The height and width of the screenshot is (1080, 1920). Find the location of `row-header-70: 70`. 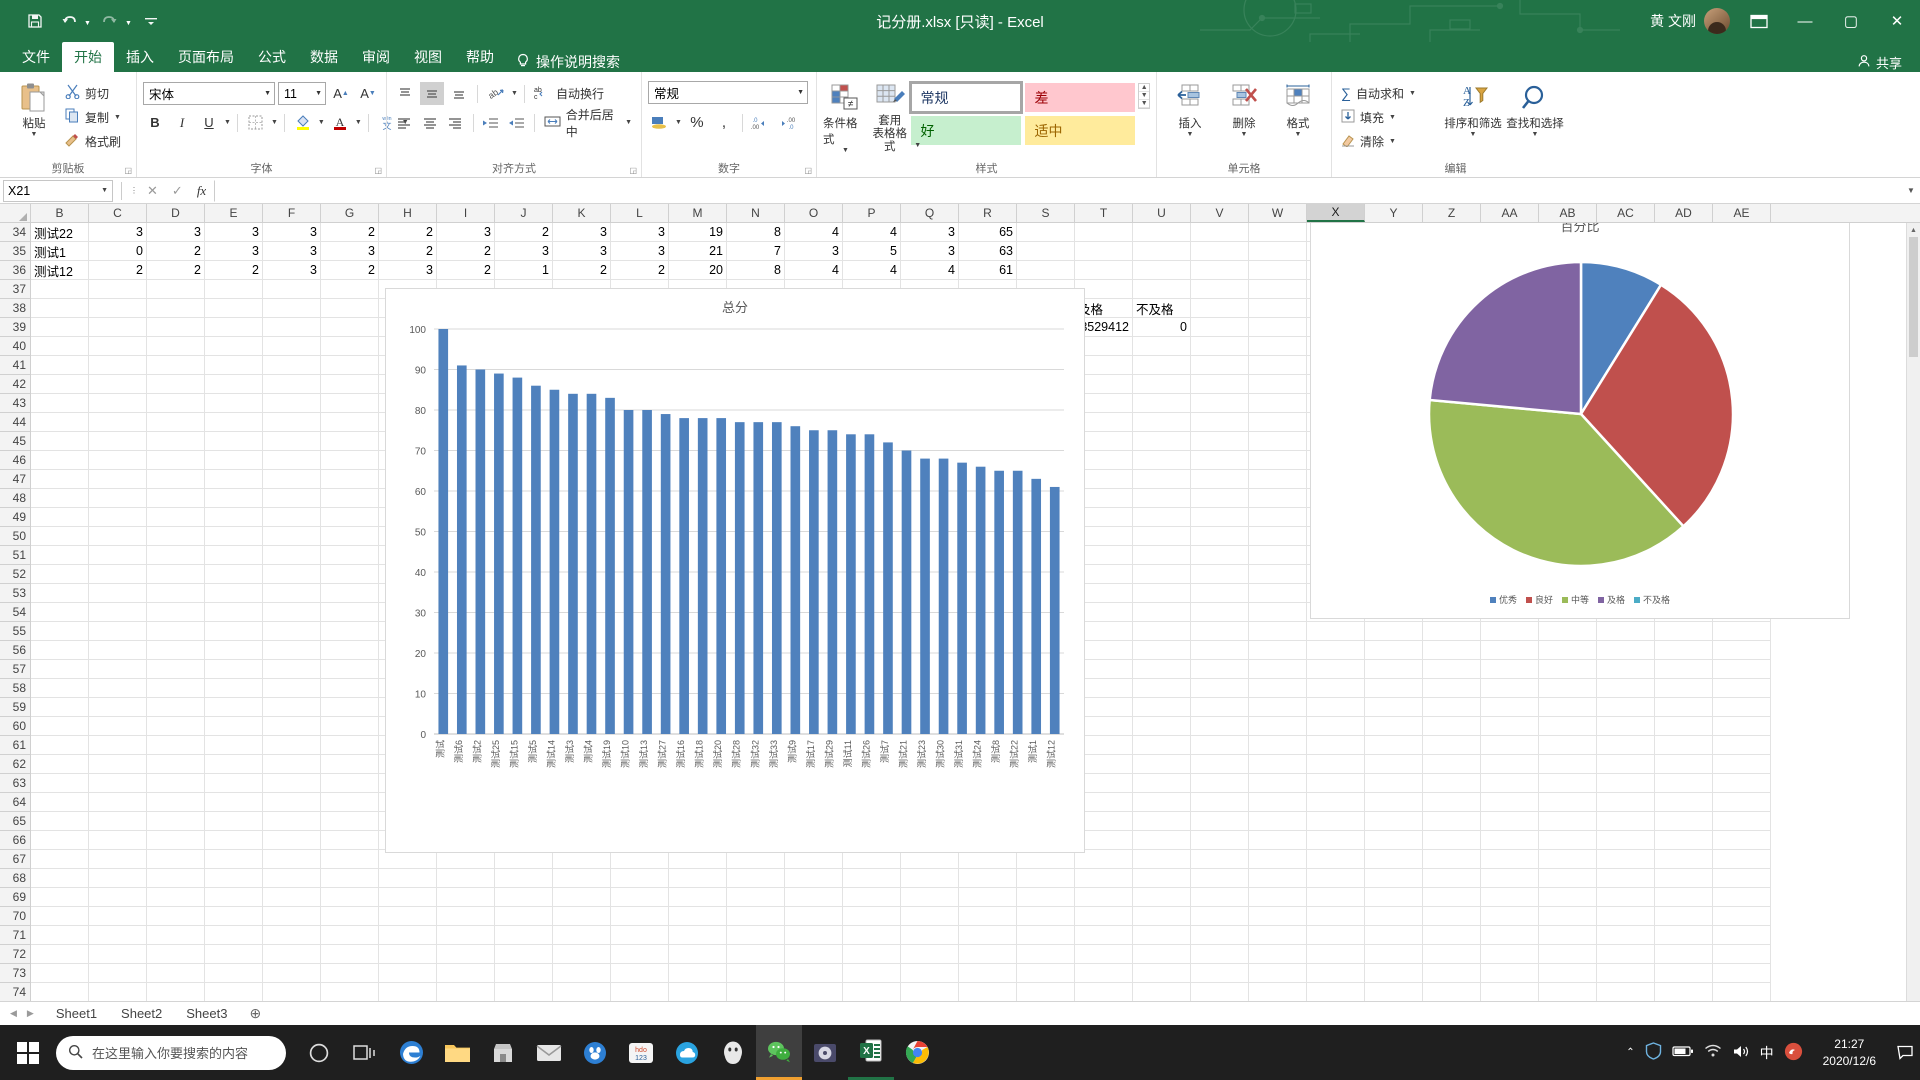

row-header-70: 70 is located at coordinates (15, 916).